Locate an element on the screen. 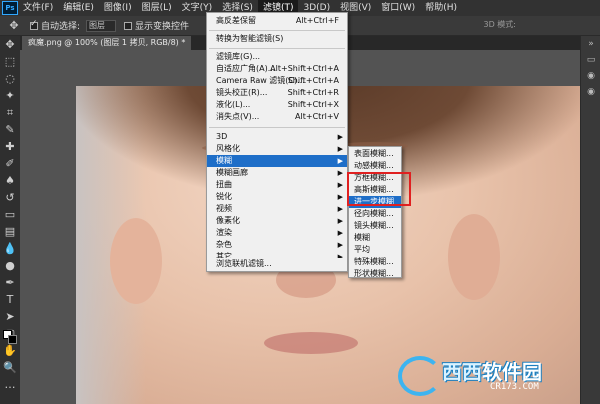  pen-tool-icon: ✒ is located at coordinates (10, 282).